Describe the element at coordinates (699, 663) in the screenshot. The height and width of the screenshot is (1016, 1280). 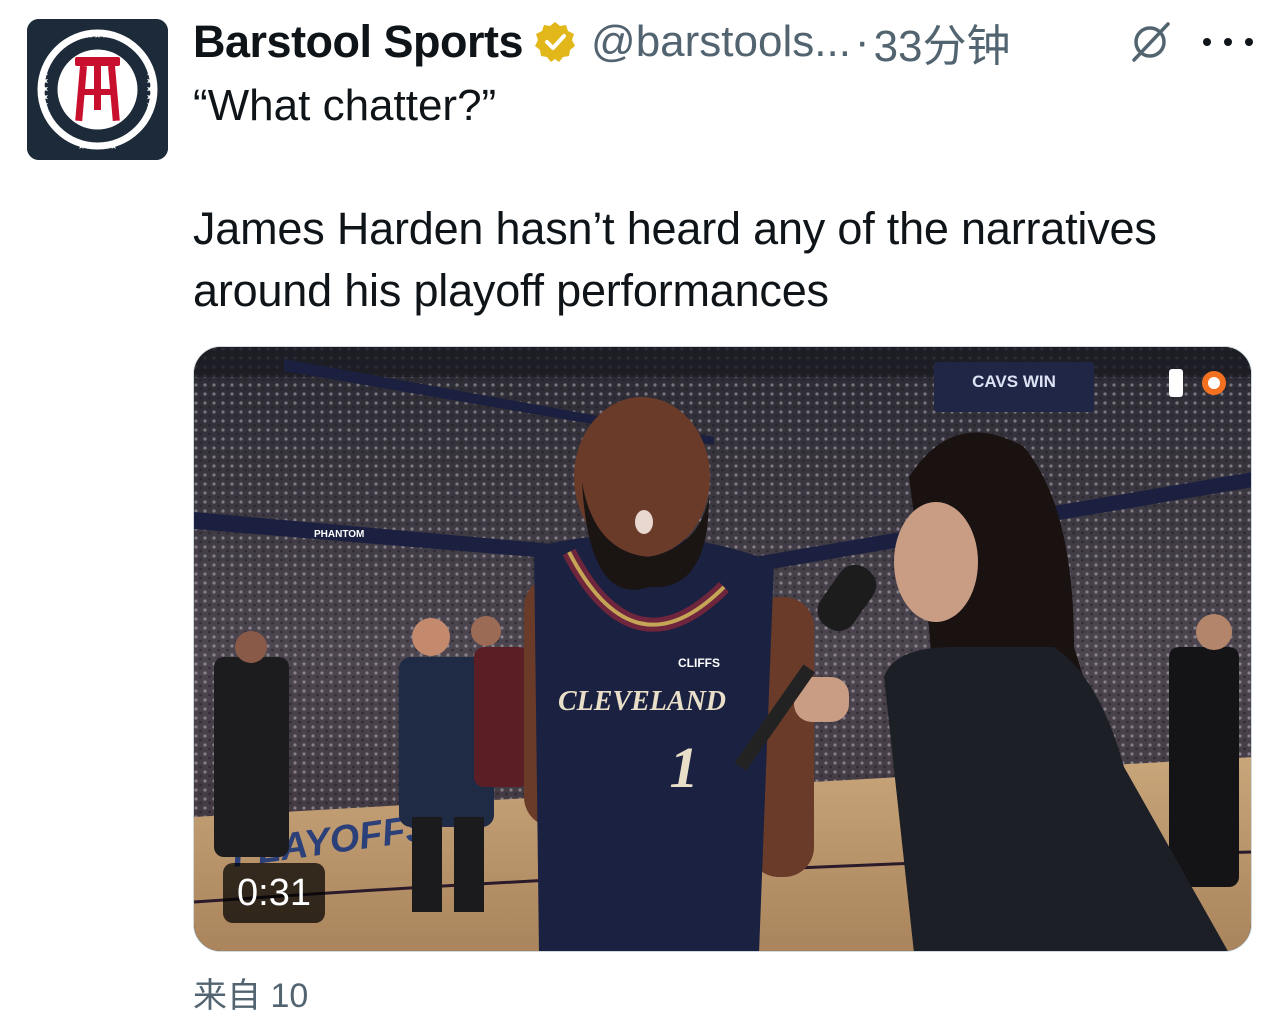
I see `jersey-patch-text: CLIFFS` at that location.